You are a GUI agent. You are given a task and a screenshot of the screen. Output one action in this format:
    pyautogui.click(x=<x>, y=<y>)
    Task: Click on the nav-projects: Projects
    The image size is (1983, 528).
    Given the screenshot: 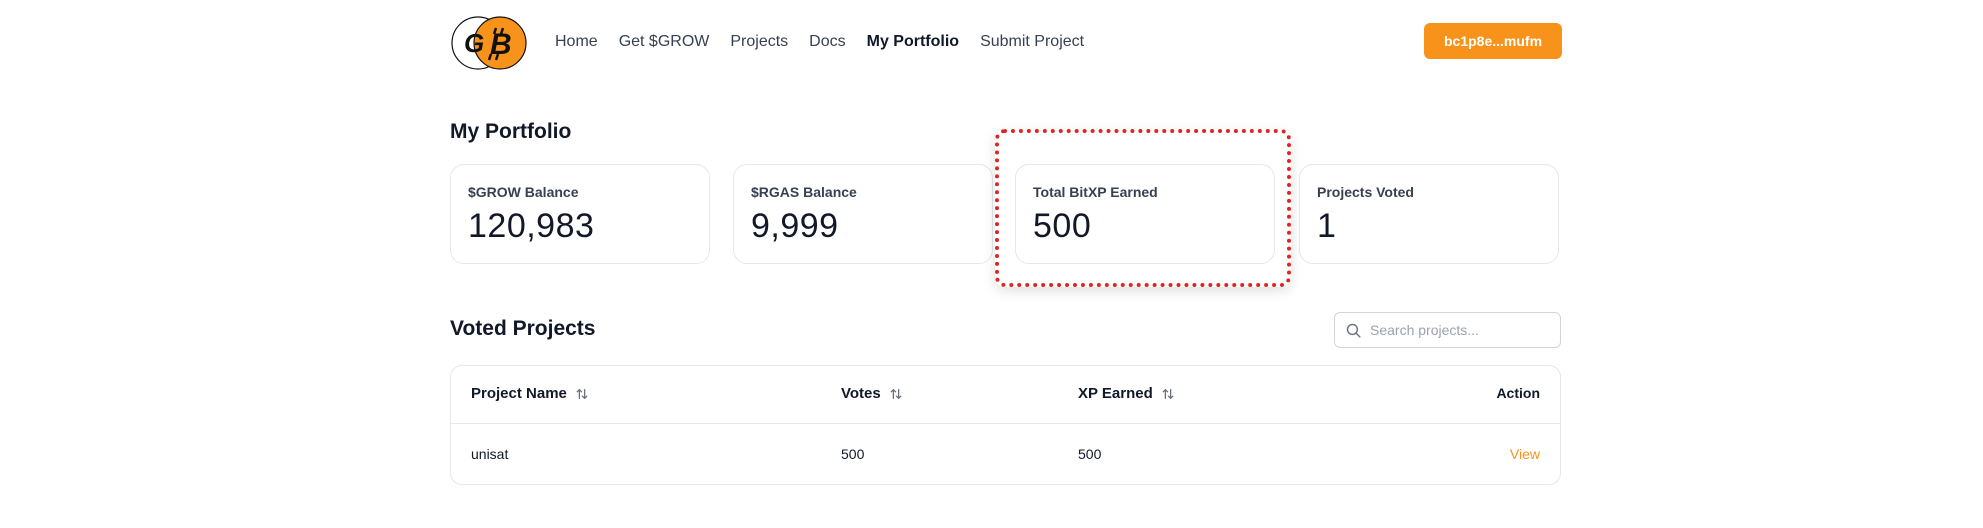 What is the action you would take?
    pyautogui.click(x=759, y=42)
    